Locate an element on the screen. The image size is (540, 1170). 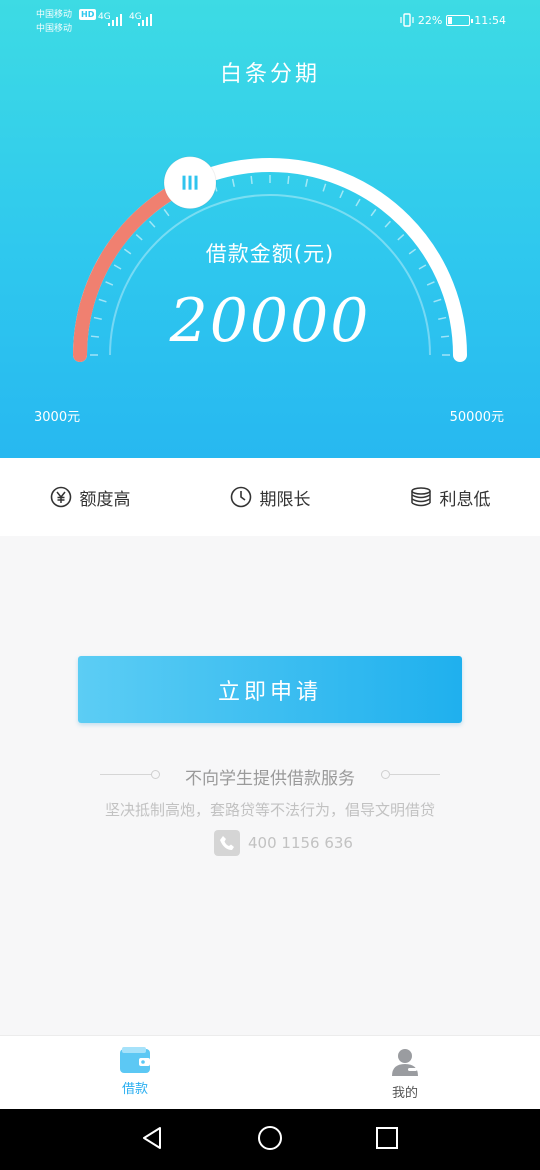
yen-icon is located at coordinates (60, 497).